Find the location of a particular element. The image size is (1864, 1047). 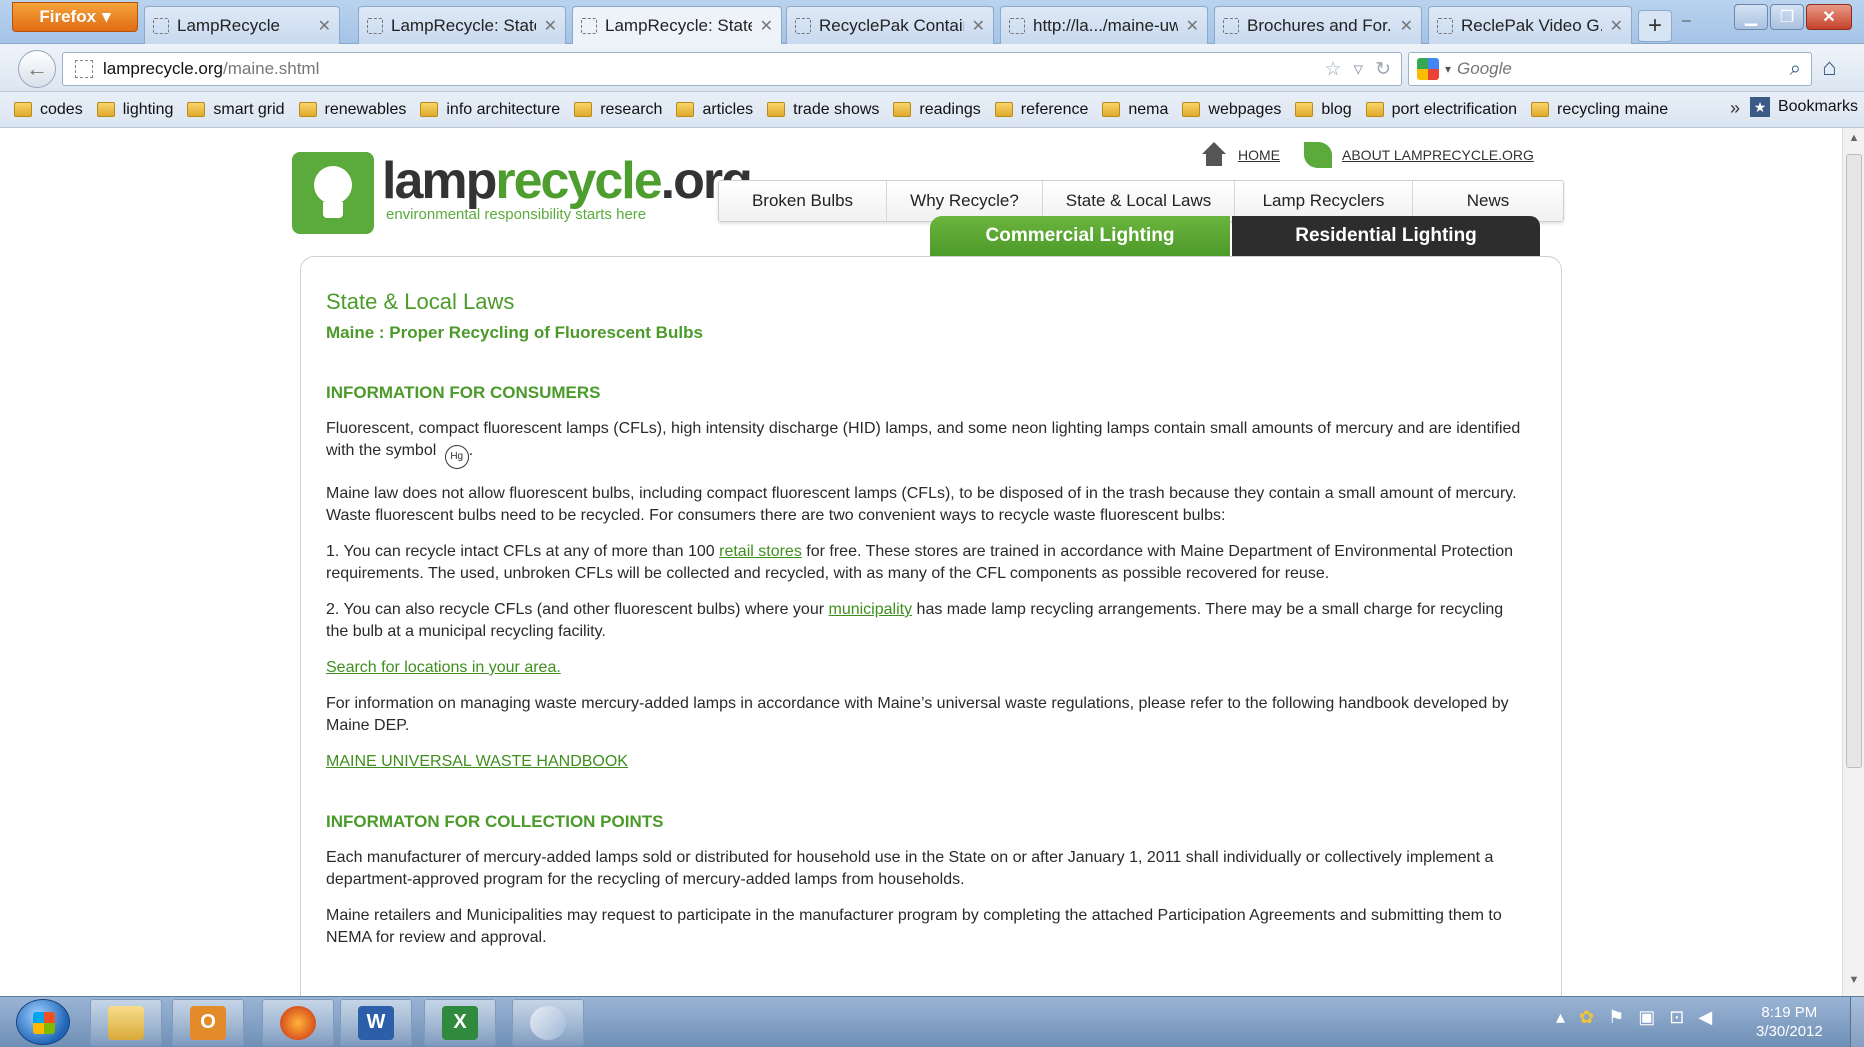

bookmark-folder: research is located at coordinates (618, 110).